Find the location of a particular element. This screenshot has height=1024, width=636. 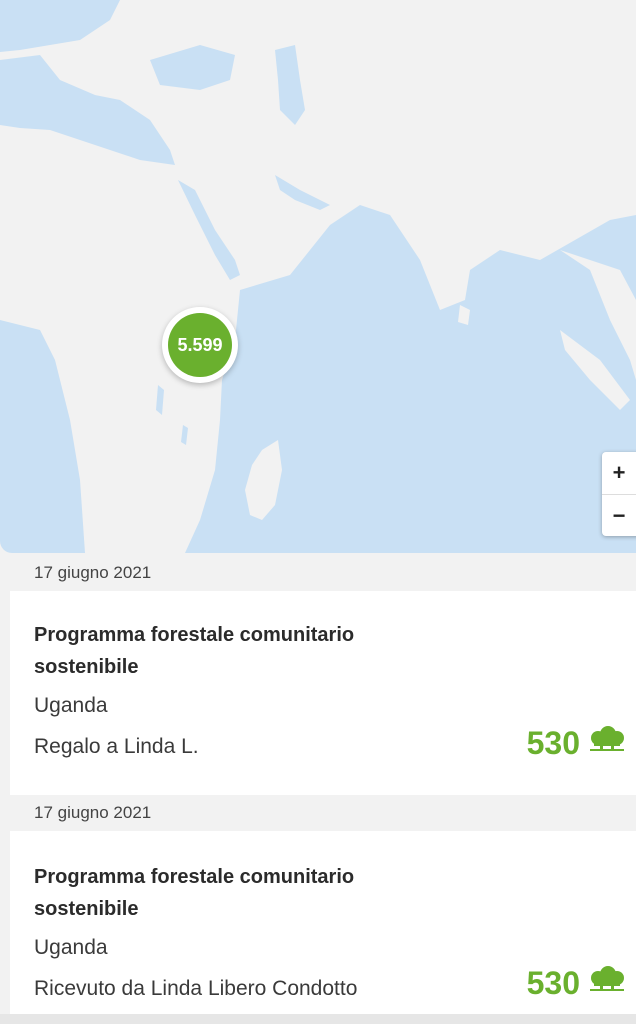

entry-detail: Regalo a Linda L. is located at coordinates (116, 746).